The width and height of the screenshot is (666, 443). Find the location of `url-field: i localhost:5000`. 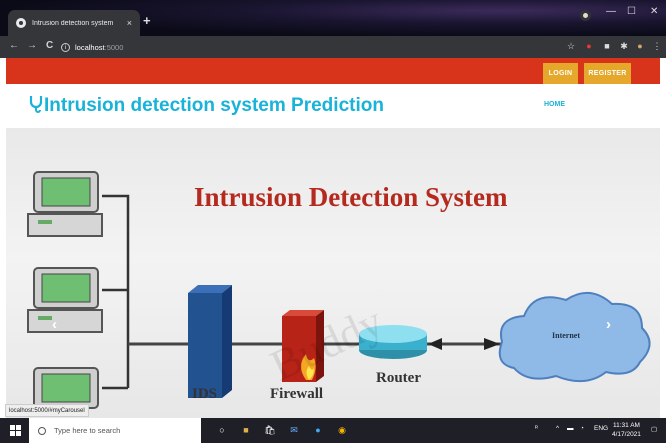

url-field: i localhost:5000 is located at coordinates (306, 47).